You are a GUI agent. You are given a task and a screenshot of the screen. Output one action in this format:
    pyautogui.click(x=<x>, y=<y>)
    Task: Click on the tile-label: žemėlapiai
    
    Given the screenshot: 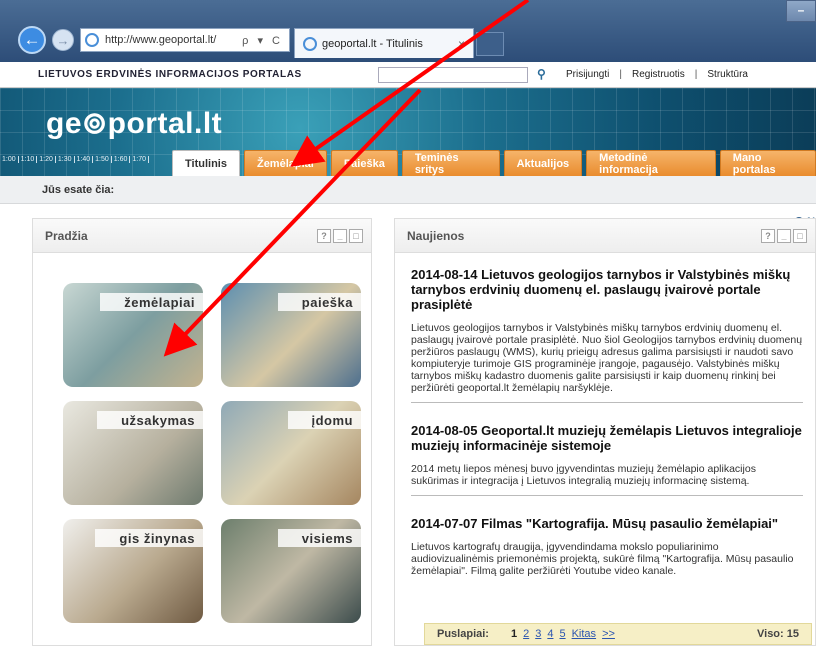 What is the action you would take?
    pyautogui.click(x=151, y=302)
    